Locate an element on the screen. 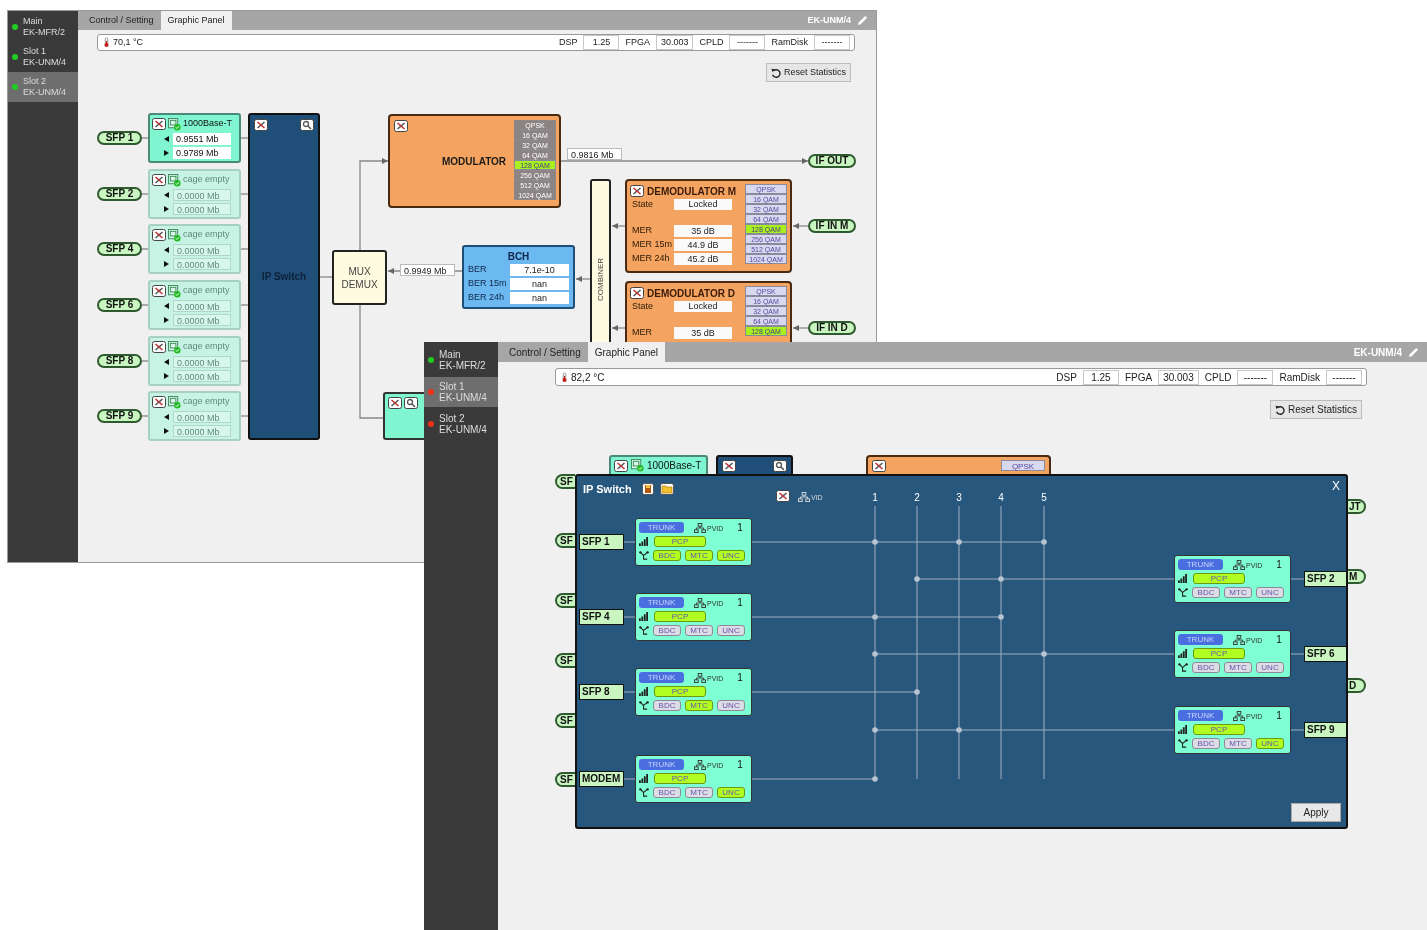 The height and width of the screenshot is (930, 1427). port-label: SFP 6 is located at coordinates (1325, 654).